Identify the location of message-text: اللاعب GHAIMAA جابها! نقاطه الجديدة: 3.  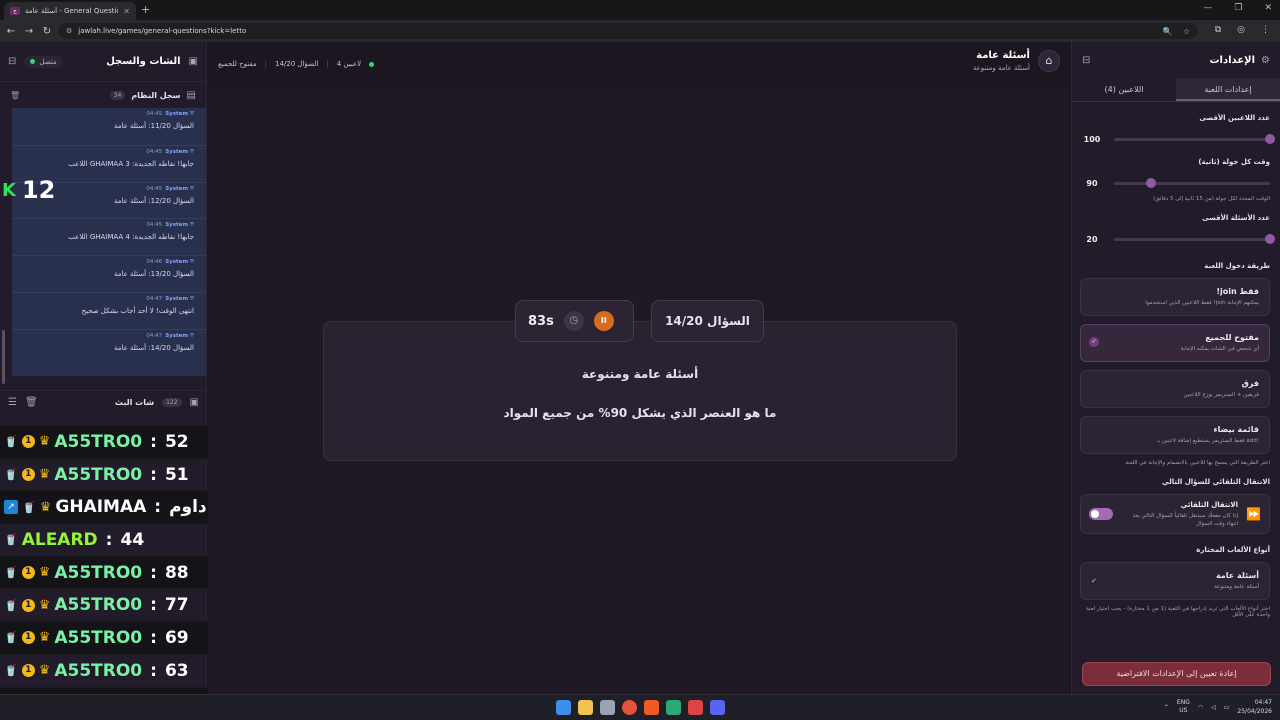
(131, 163).